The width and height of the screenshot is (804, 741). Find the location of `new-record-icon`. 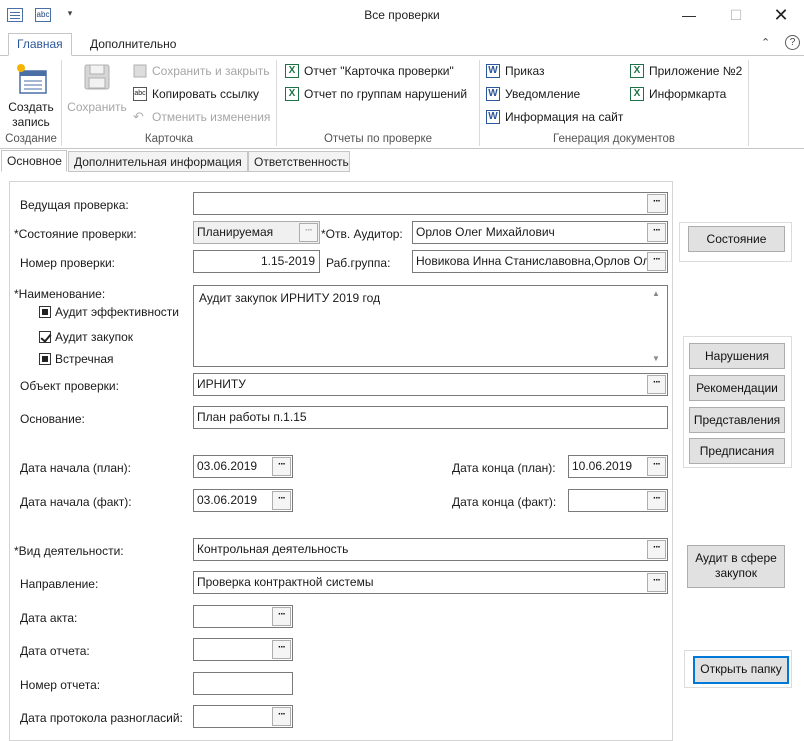

new-record-icon is located at coordinates (32, 79).